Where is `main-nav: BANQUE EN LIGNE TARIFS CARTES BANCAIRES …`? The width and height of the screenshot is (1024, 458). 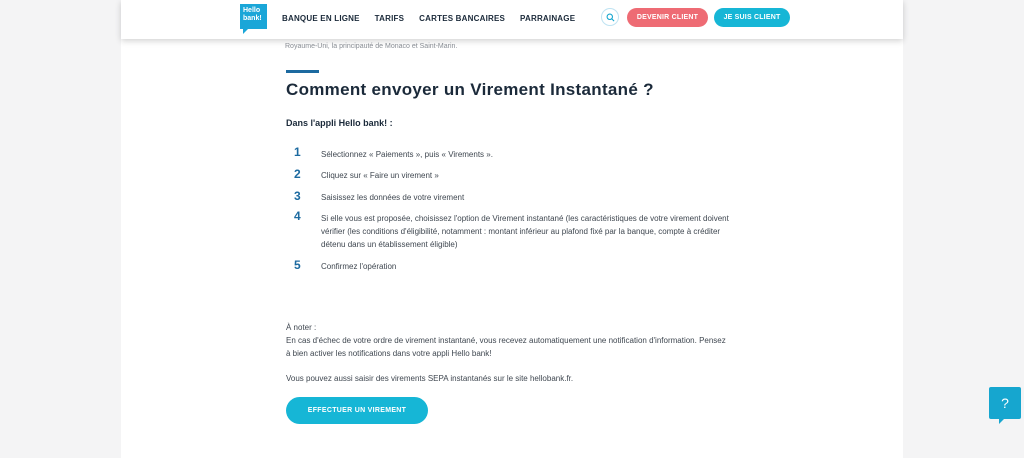 main-nav: BANQUE EN LIGNE TARIFS CARTES BANCAIRES … is located at coordinates (428, 20).